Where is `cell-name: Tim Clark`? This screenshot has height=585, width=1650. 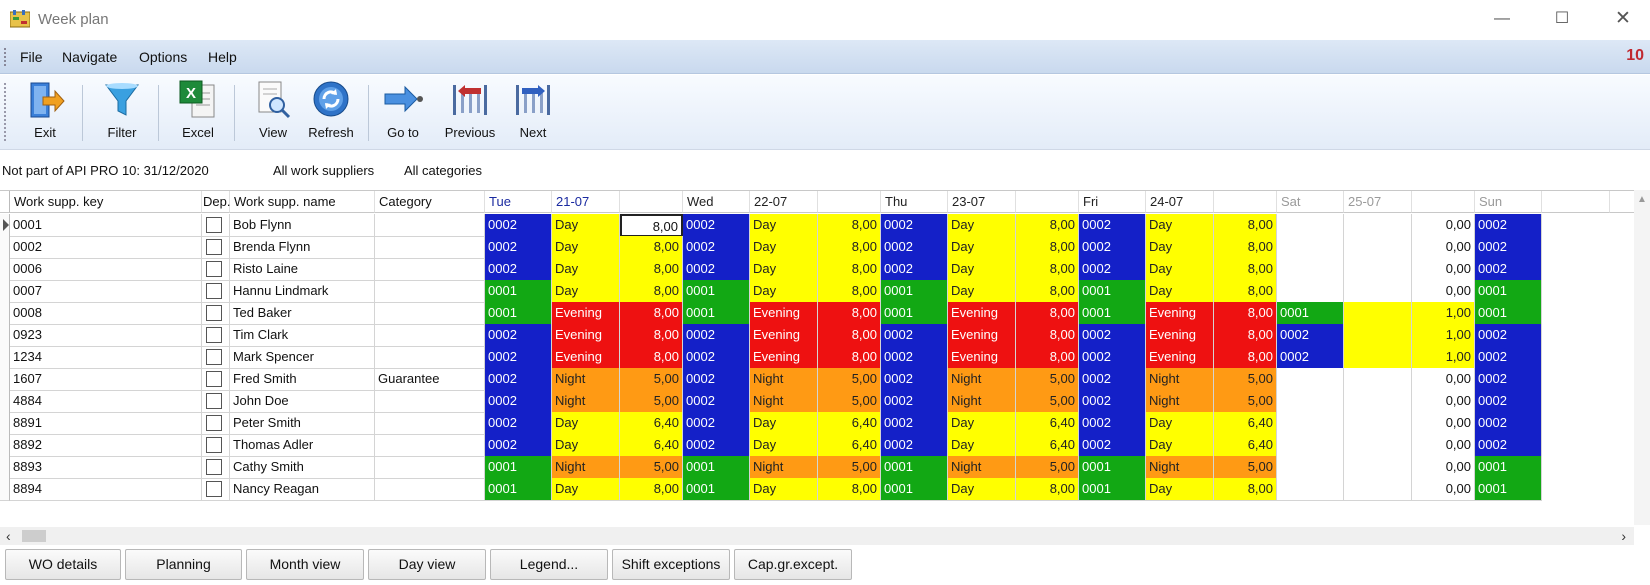
cell-name: Tim Clark is located at coordinates (302, 335).